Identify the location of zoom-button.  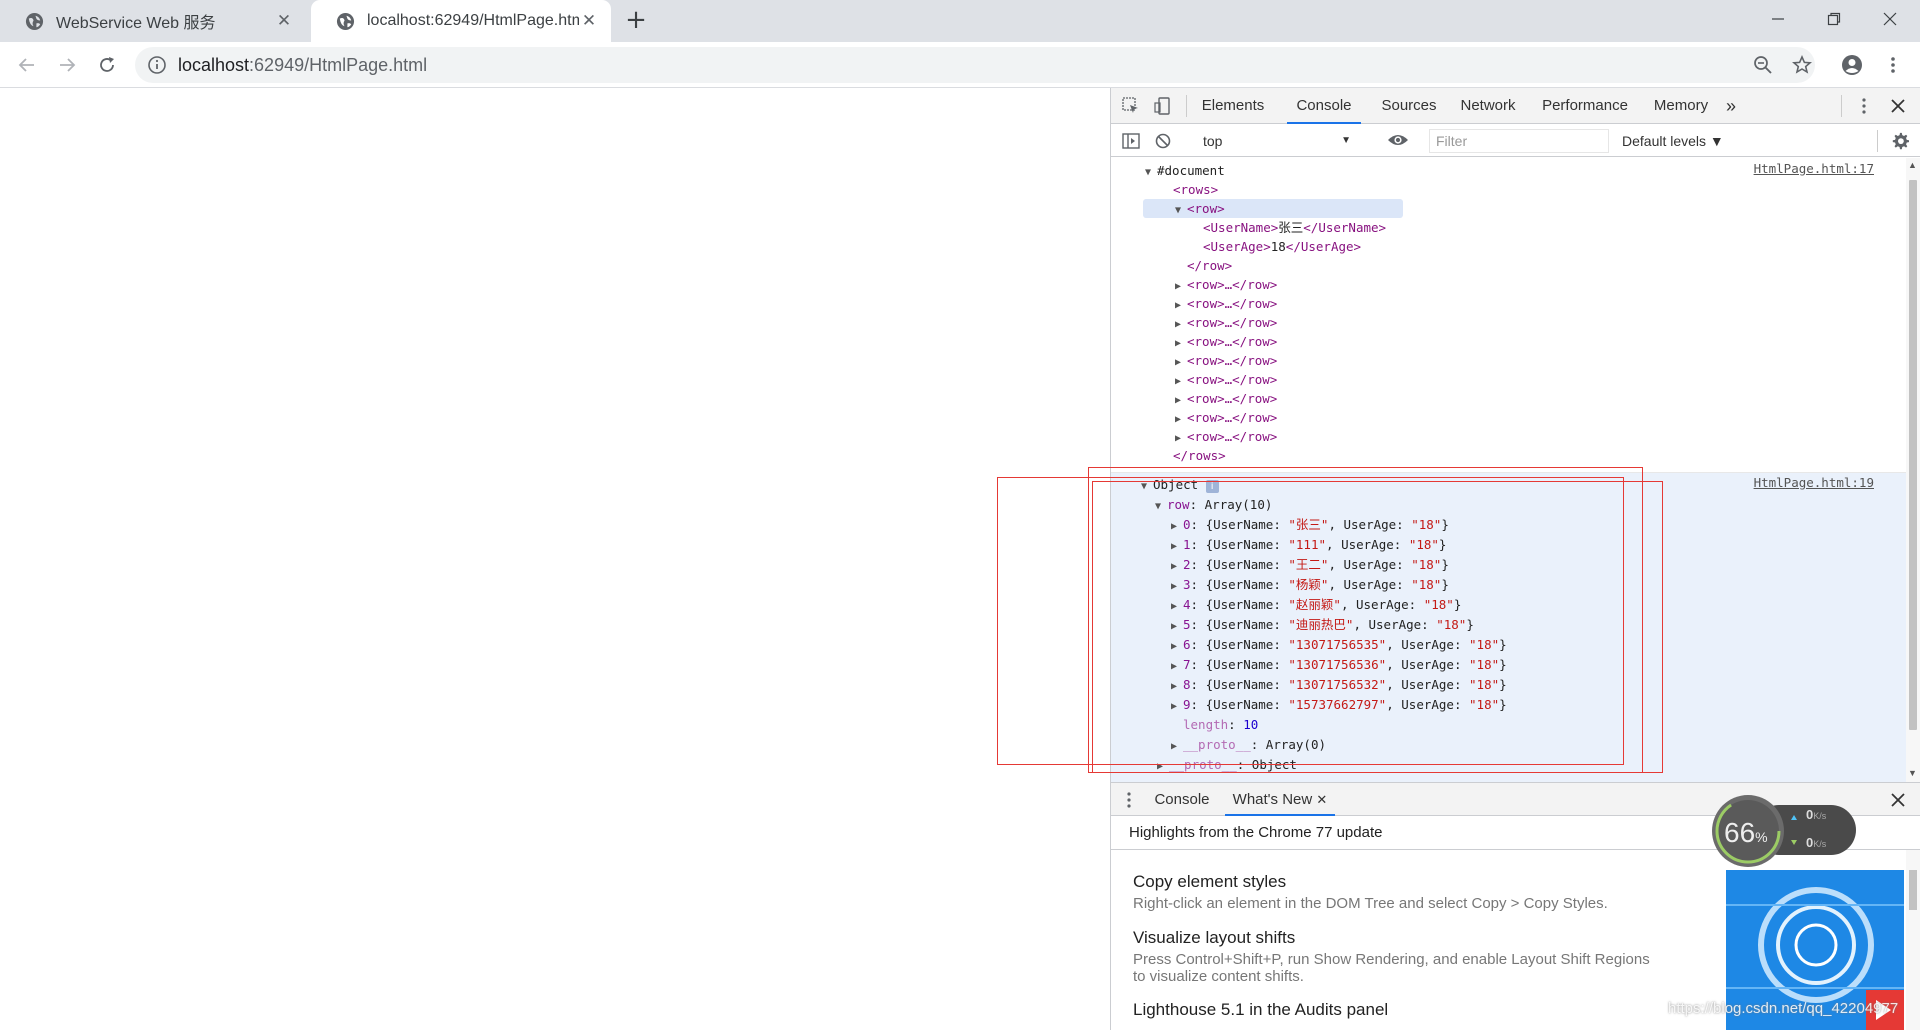
(1763, 65).